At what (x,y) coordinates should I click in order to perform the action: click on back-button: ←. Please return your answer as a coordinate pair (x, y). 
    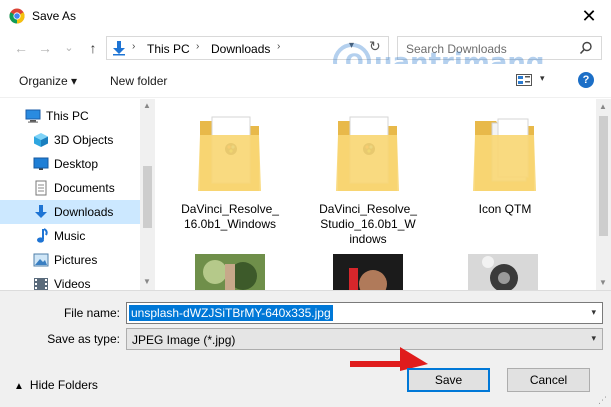
    Looking at the image, I should click on (21, 48).